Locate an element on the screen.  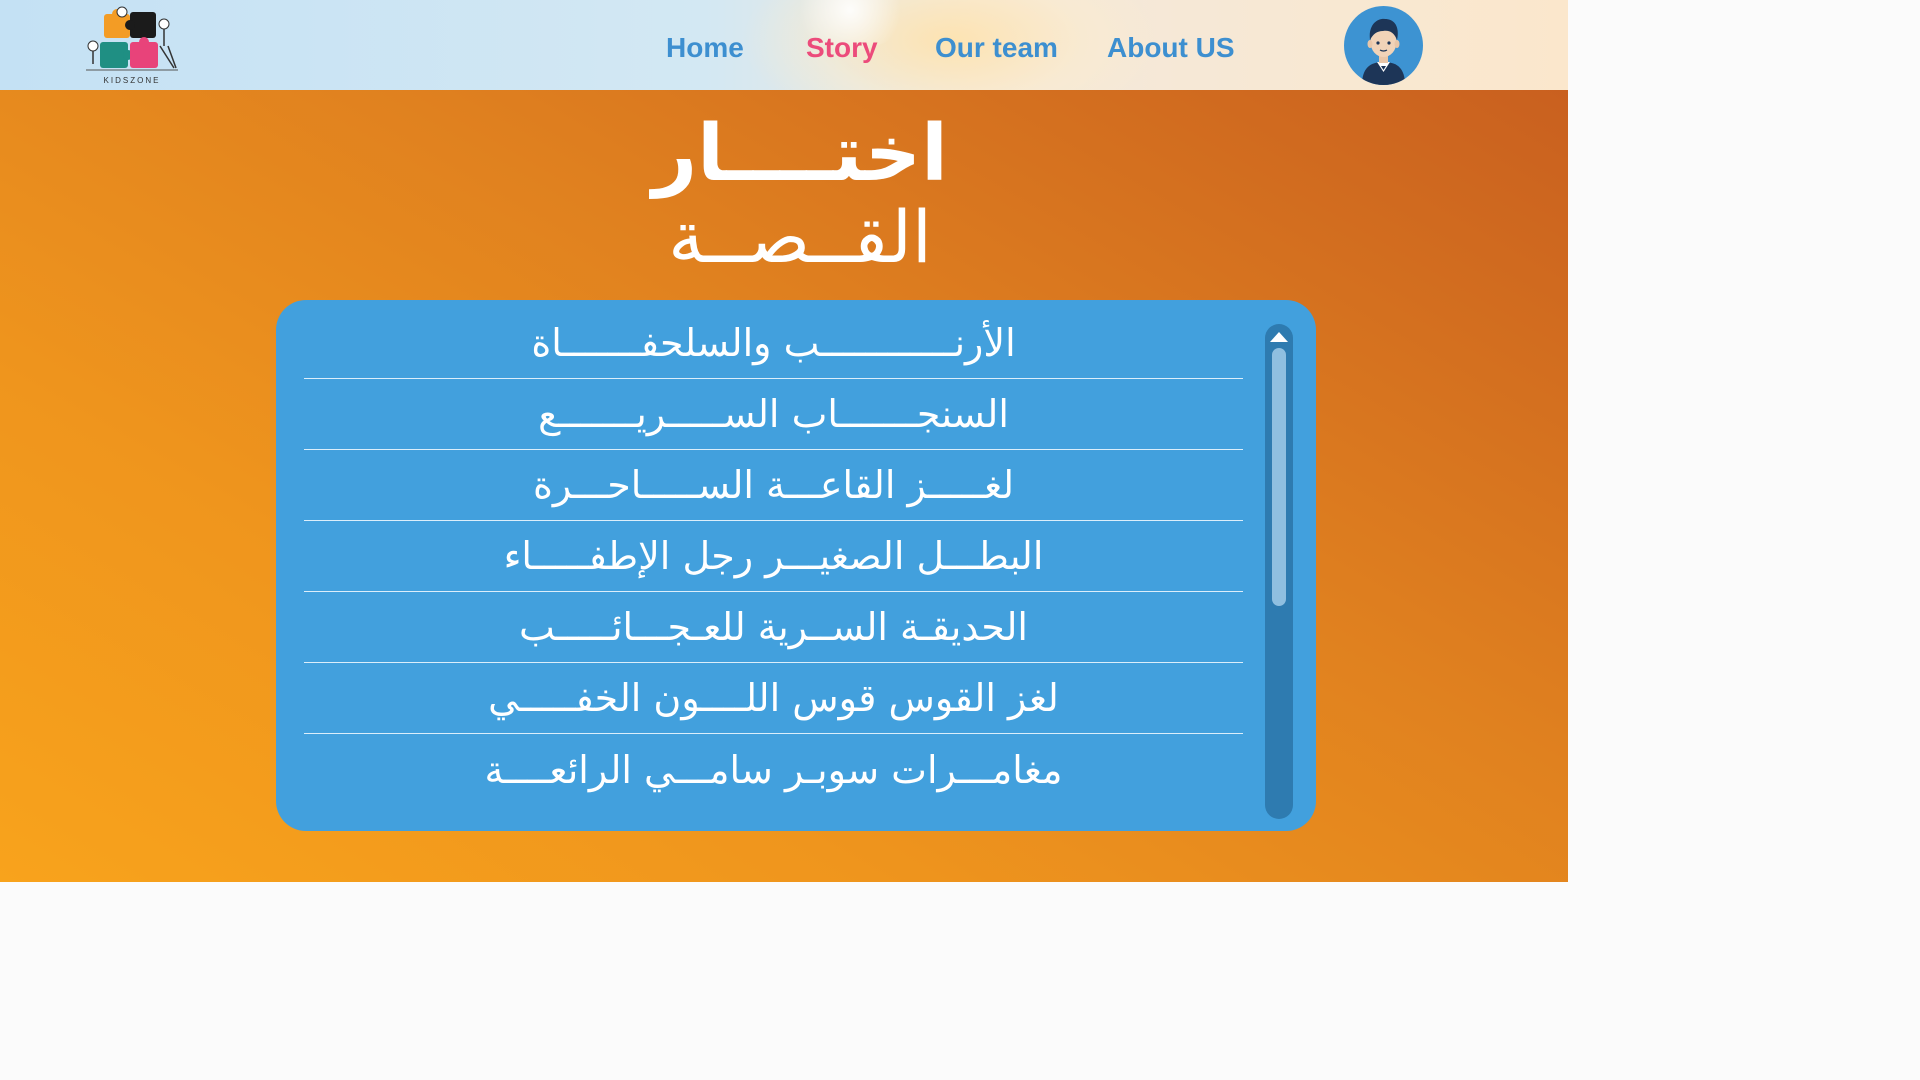
story-title: الأرنــــــــــــب والسلحفـــــــاة is located at coordinates (773, 343).